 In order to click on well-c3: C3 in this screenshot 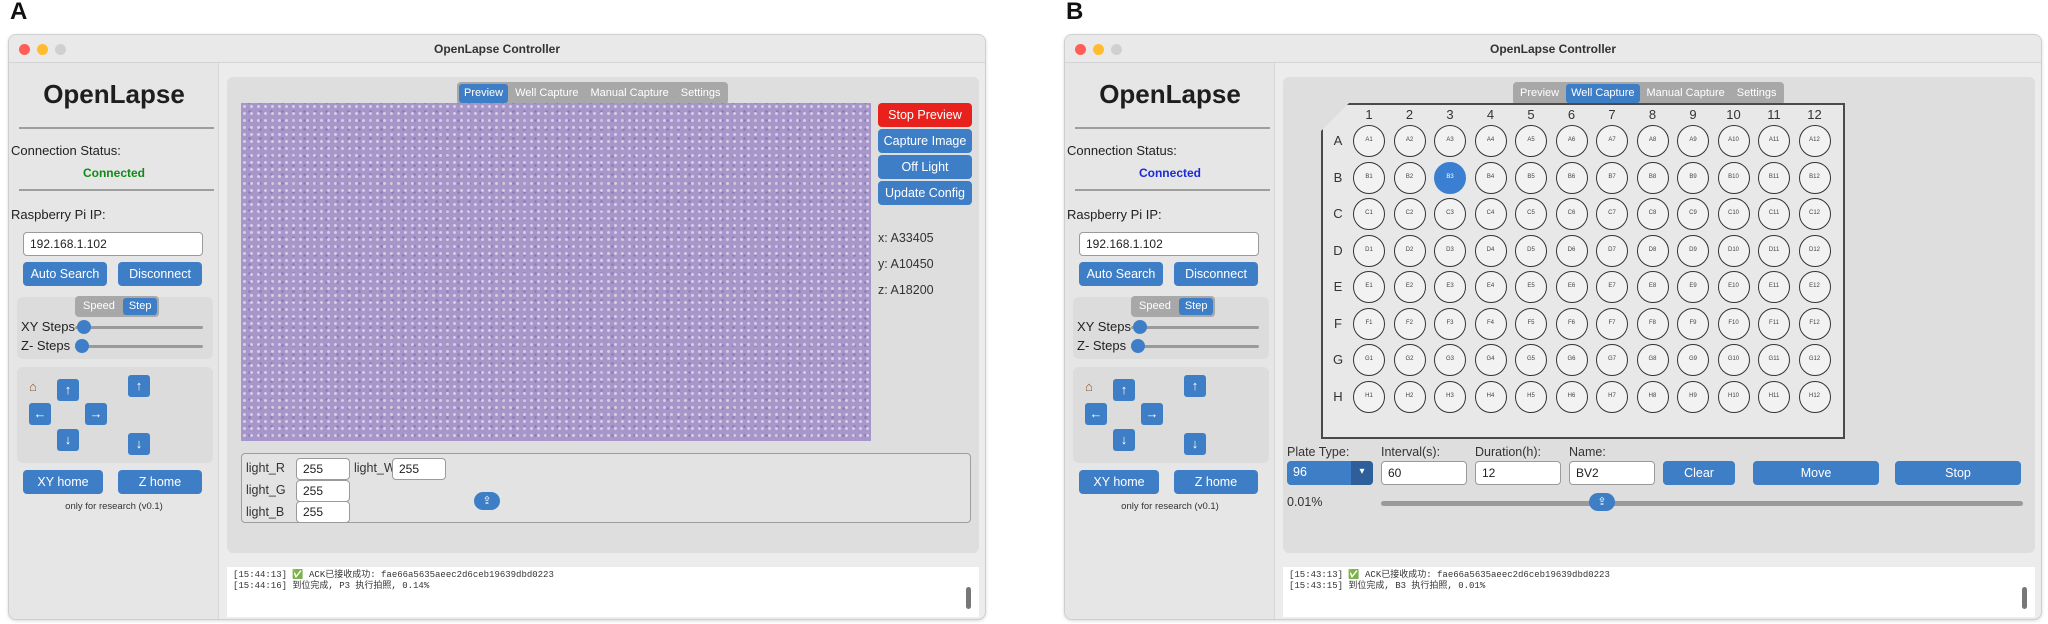, I will do `click(1450, 214)`.